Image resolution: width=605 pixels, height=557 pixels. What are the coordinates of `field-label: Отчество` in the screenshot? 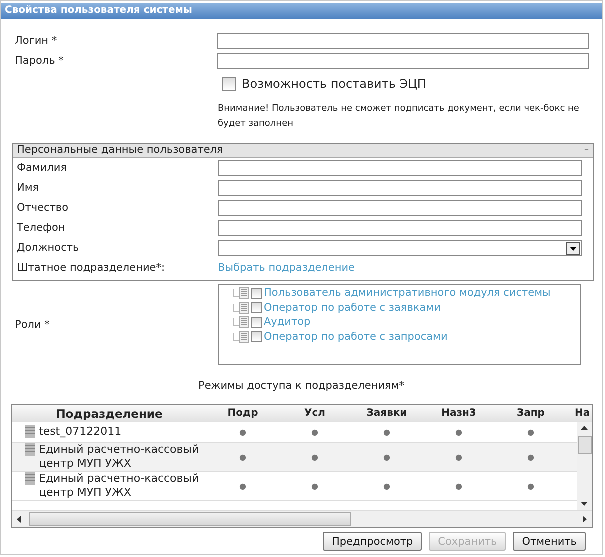 It's located at (43, 208).